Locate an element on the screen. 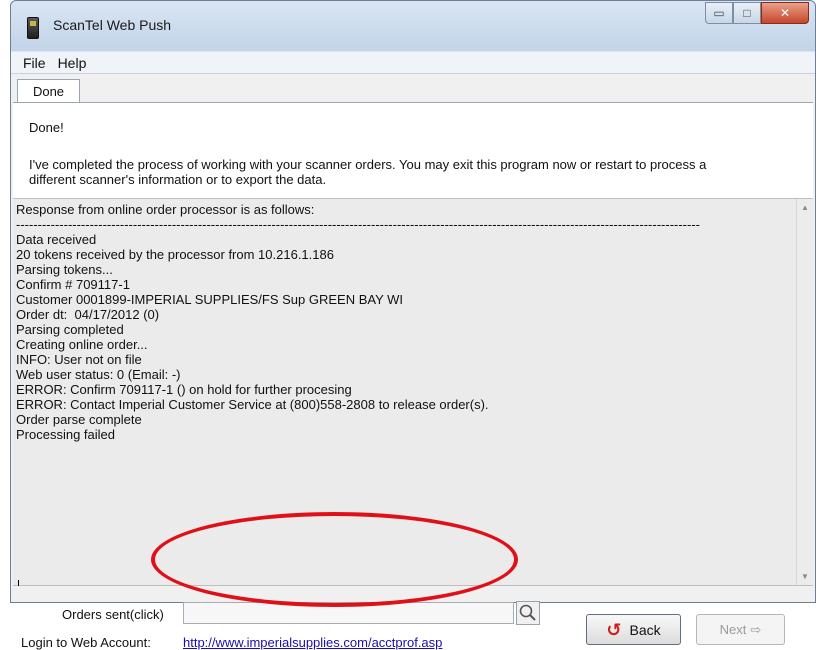  tab-done: Done is located at coordinates (48, 91).